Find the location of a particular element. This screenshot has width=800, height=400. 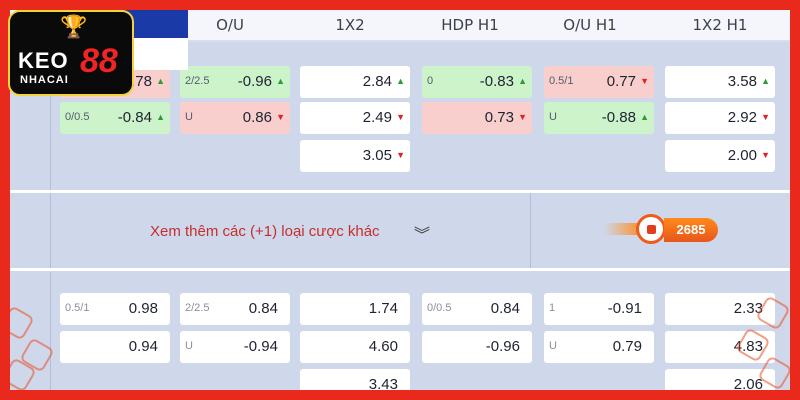

odds-cell-hdp: 0.94 is located at coordinates (115, 347).